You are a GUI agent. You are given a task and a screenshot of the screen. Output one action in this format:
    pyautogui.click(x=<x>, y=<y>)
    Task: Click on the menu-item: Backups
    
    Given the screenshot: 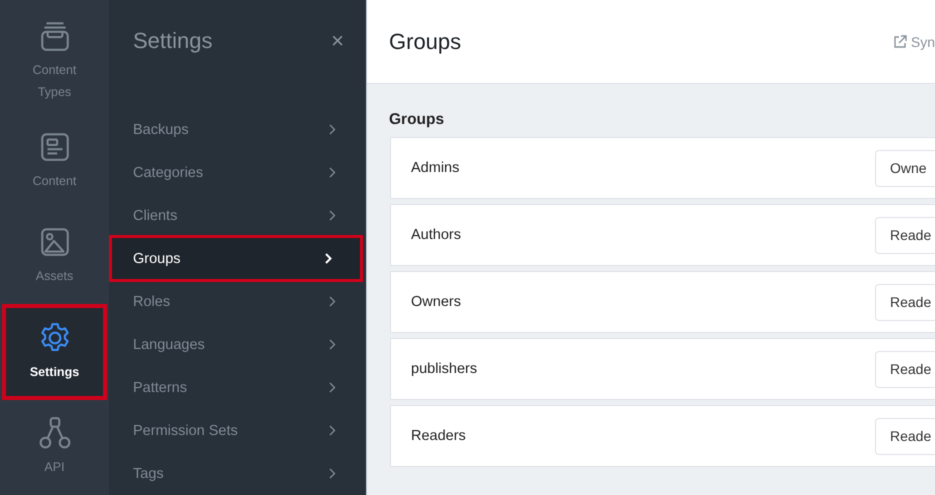 What is the action you would take?
    pyautogui.click(x=237, y=129)
    